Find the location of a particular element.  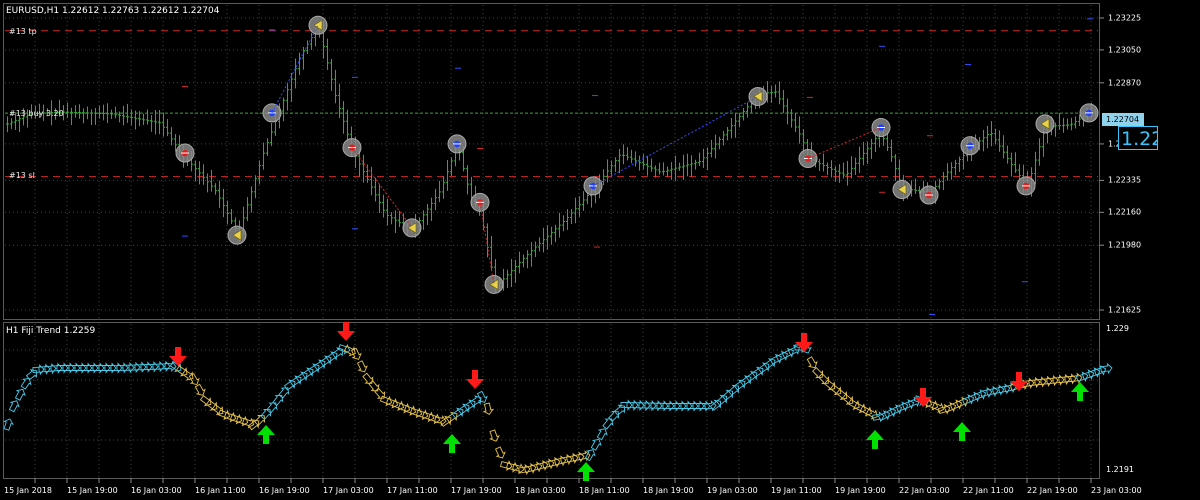

time-label: 18 Jan 03:00 is located at coordinates (540, 490).